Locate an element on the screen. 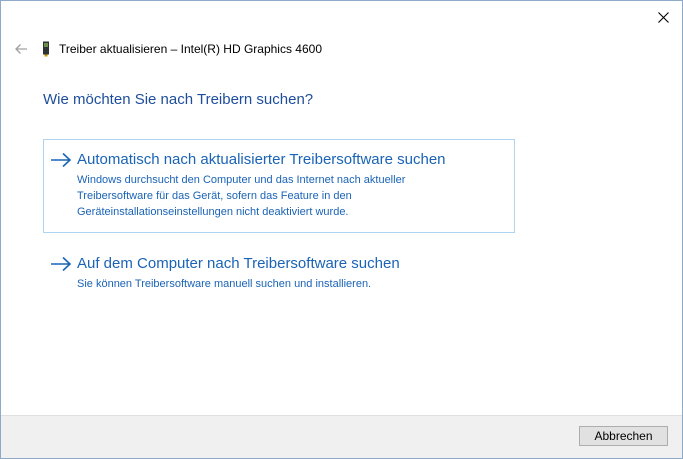 The image size is (683, 459). back-arrow-icon is located at coordinates (21, 49).